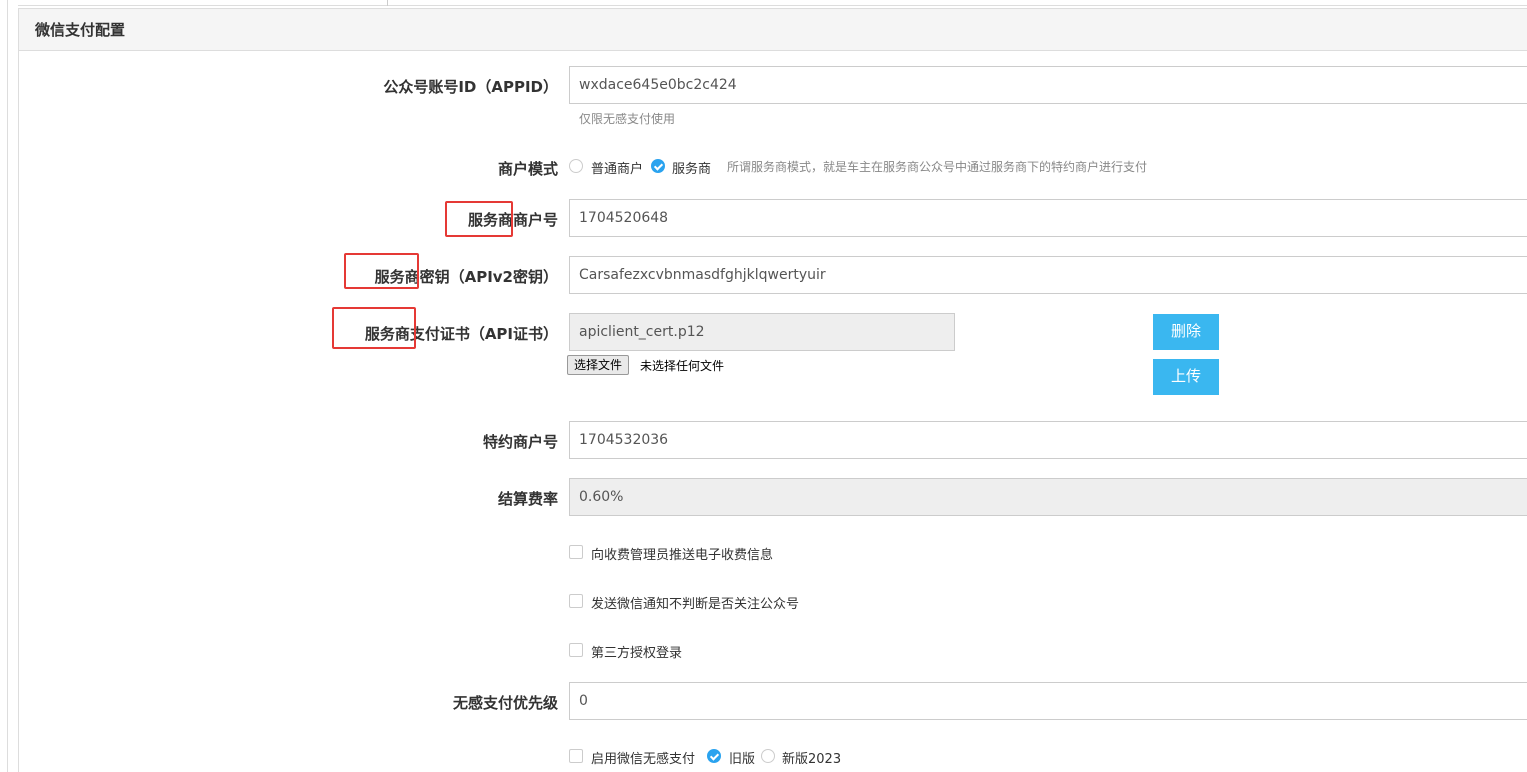 This screenshot has height=772, width=1527. Describe the element at coordinates (762, 332) in the screenshot. I see `sp-cert-filename` at that location.